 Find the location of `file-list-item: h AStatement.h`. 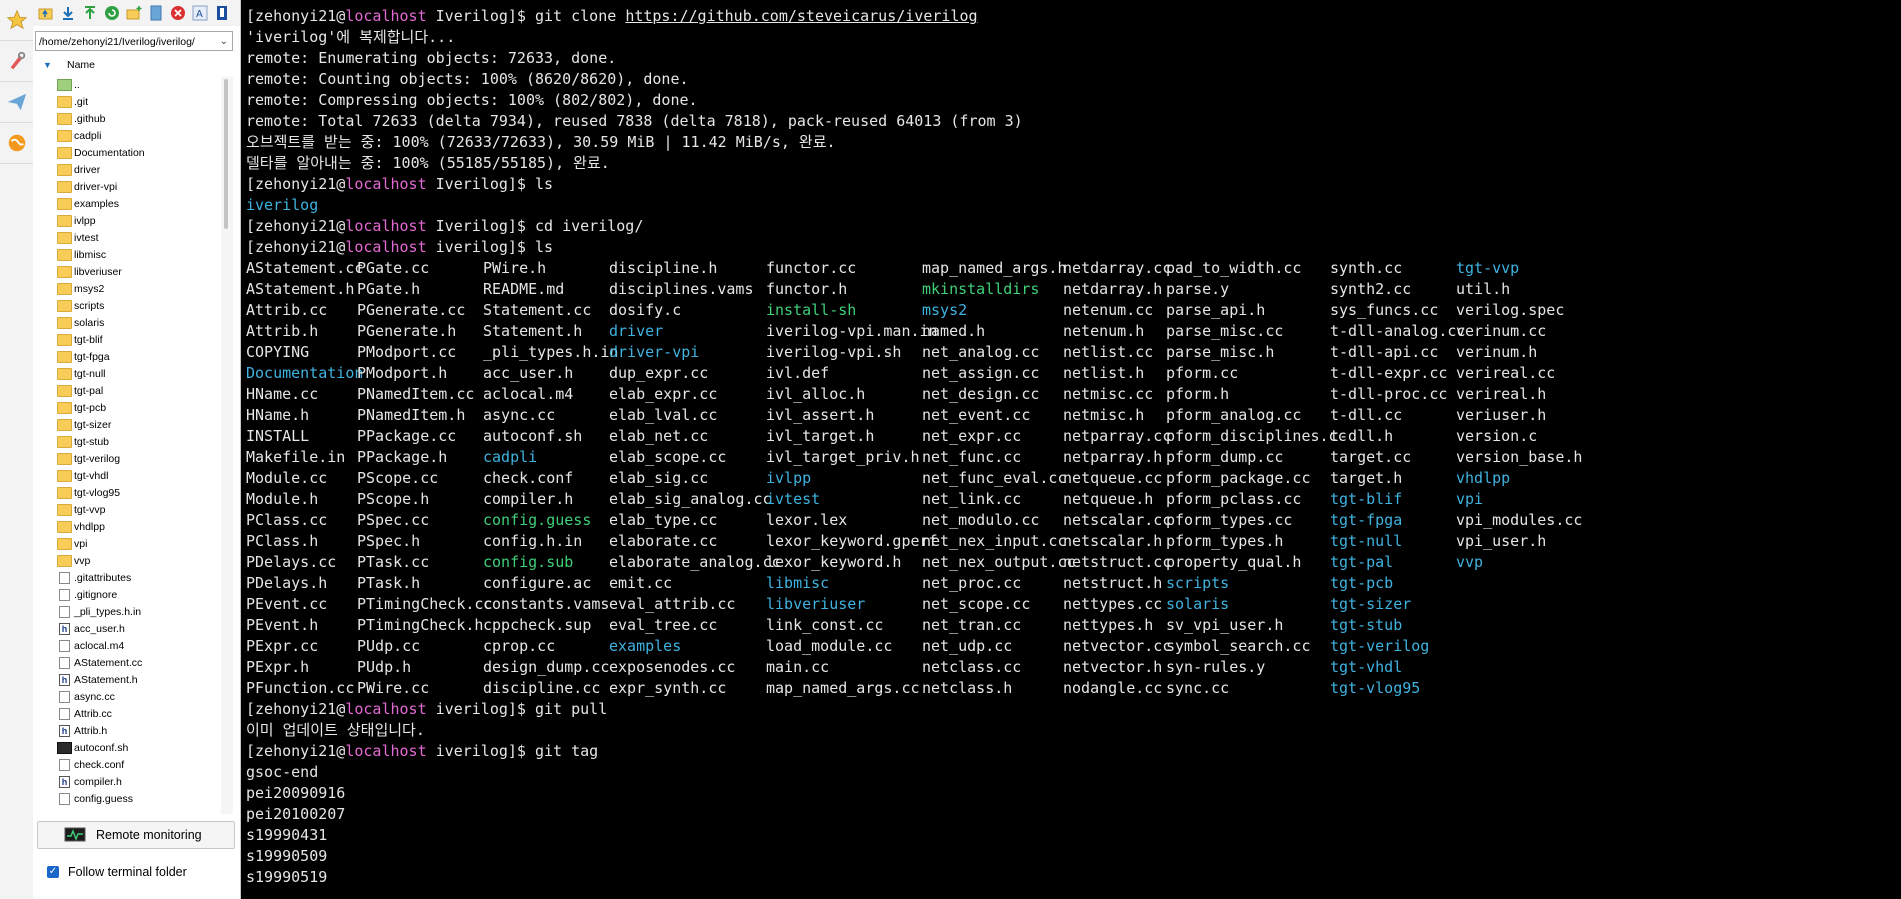

file-list-item: h AStatement.h is located at coordinates (126, 680).